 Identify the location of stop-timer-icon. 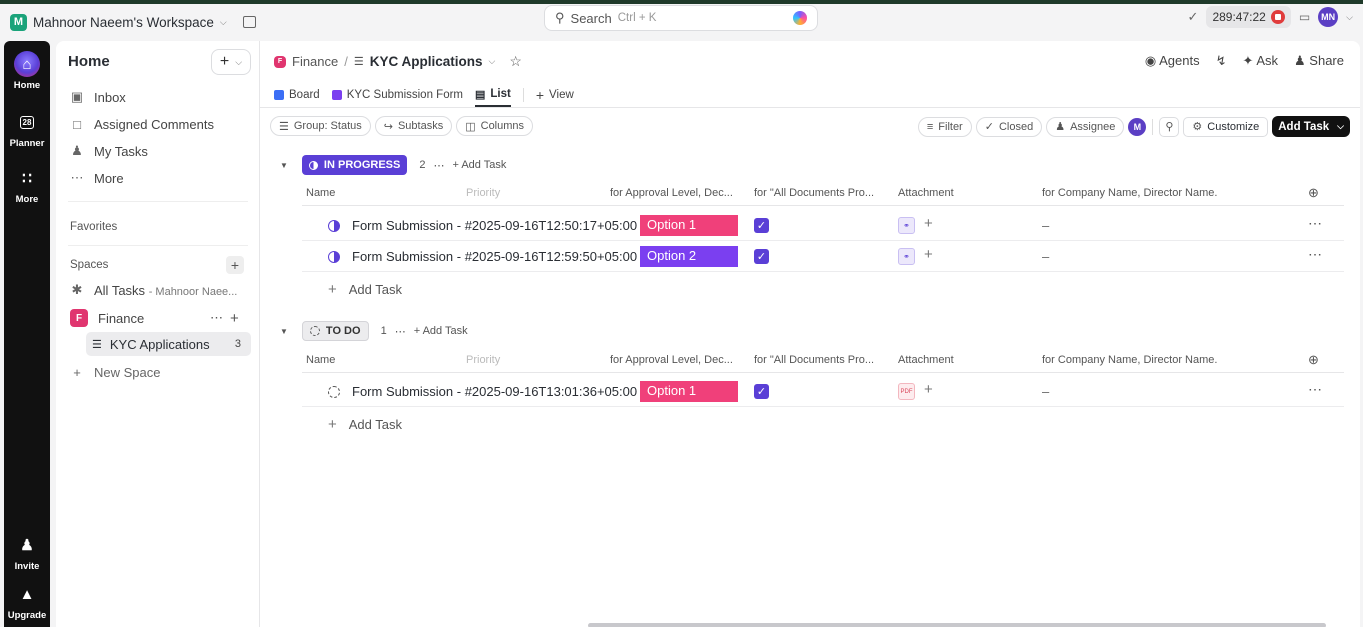
(1277, 17).